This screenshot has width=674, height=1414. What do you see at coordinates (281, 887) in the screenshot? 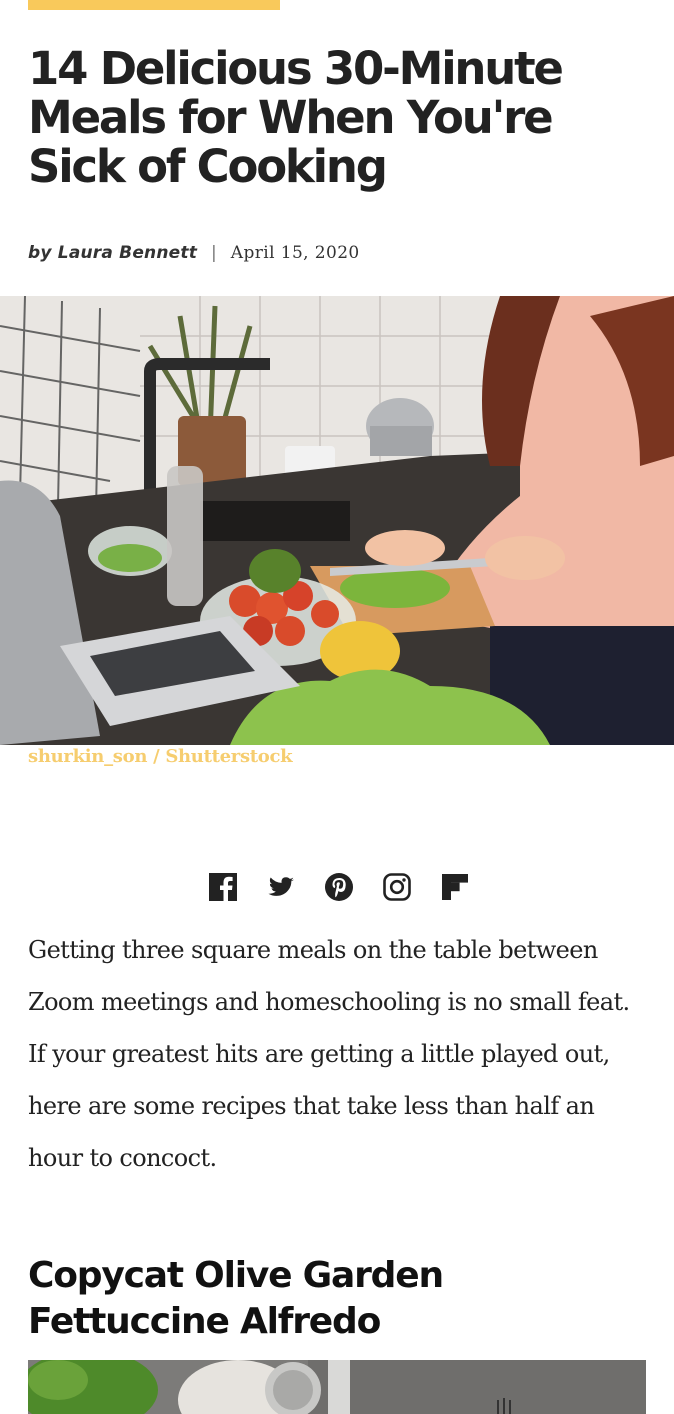
I see `twitter-icon` at bounding box center [281, 887].